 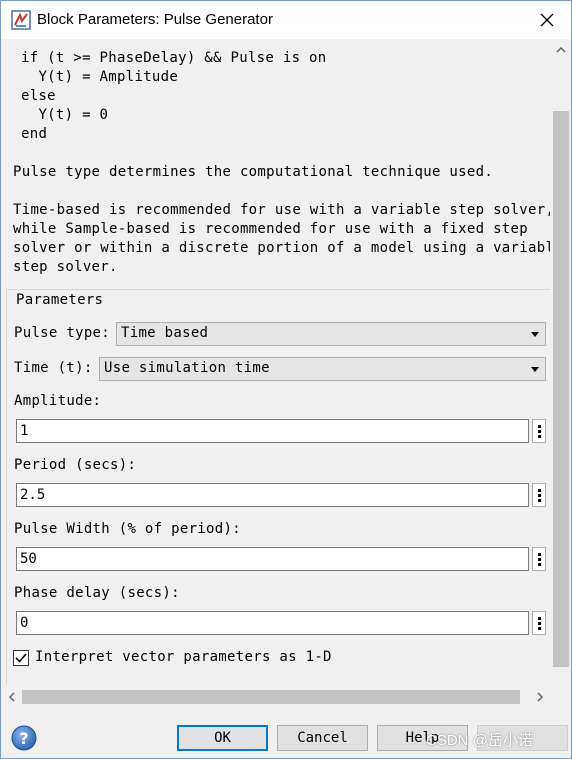 What do you see at coordinates (97, 593) in the screenshot?
I see `phase-delay-label: Phase delay (secs):` at bounding box center [97, 593].